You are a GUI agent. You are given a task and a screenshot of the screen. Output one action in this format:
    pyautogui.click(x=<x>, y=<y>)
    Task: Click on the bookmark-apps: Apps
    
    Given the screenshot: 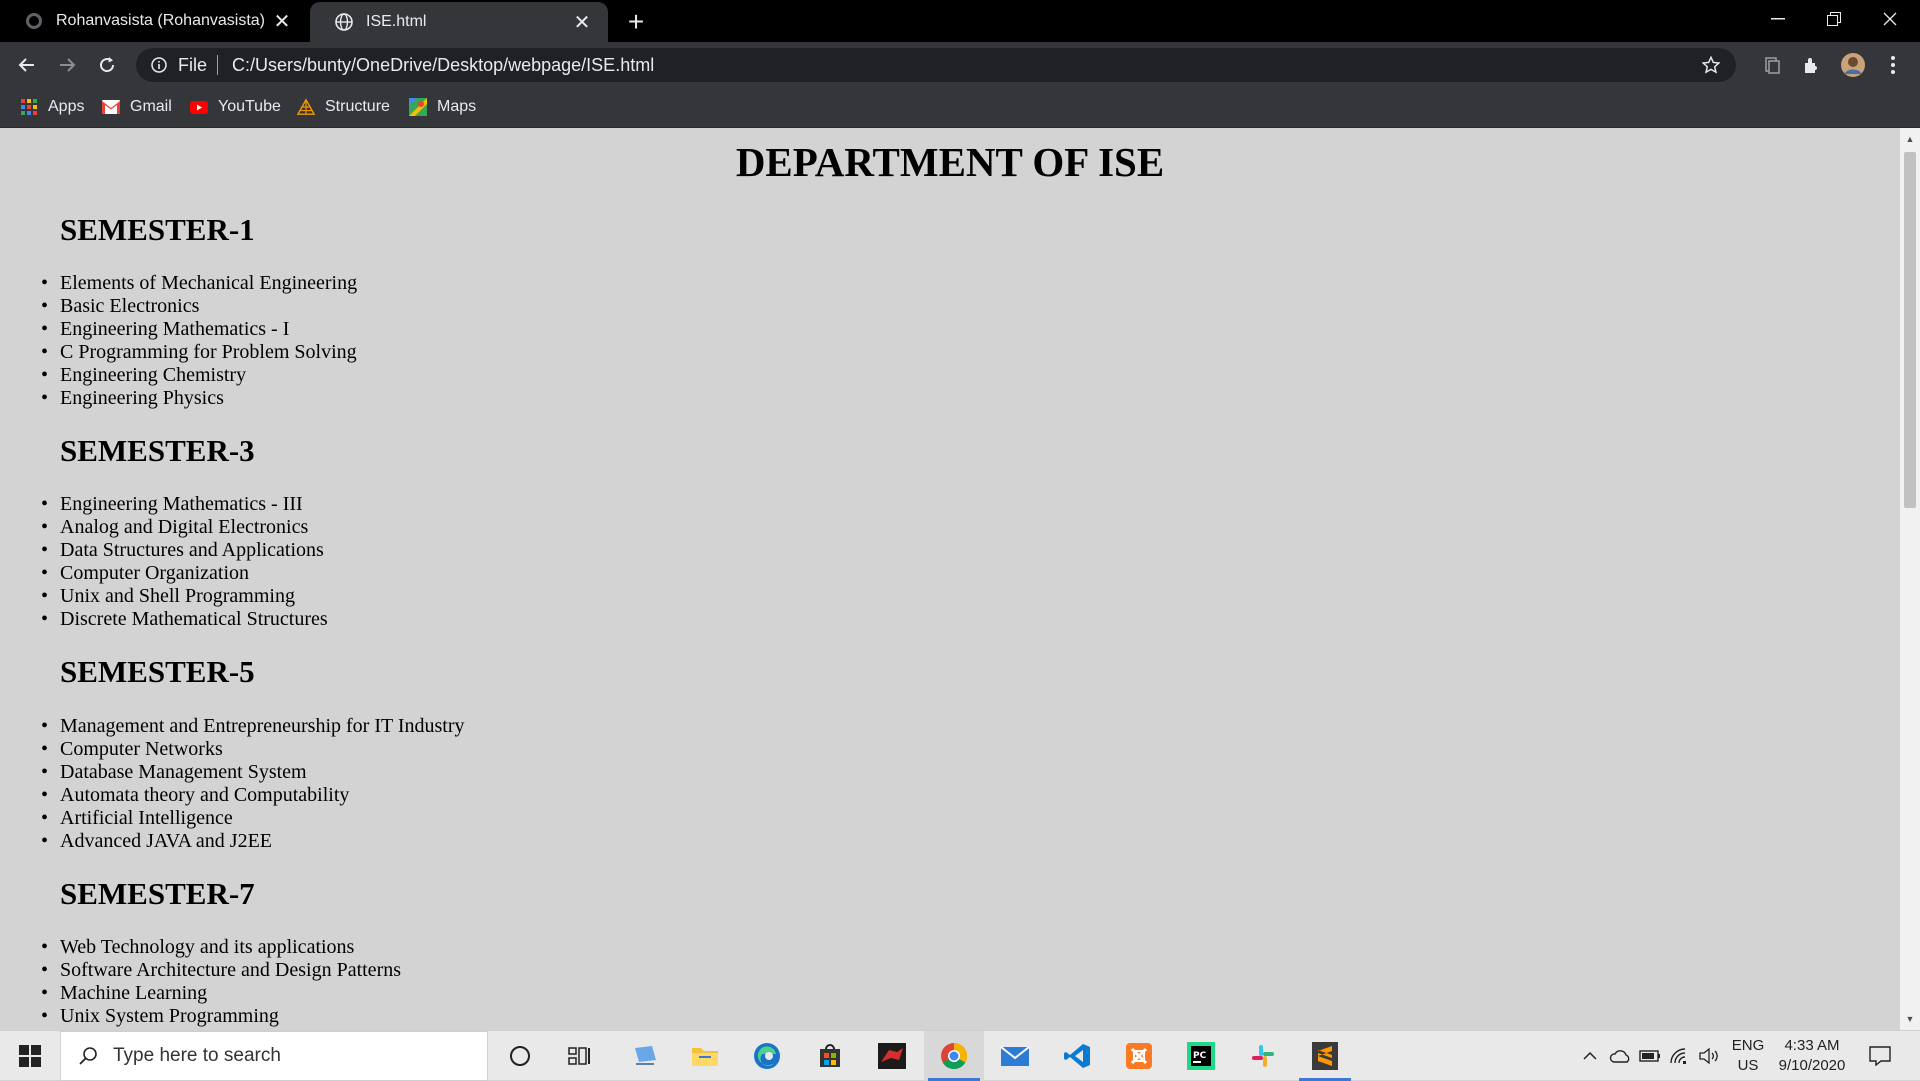 What is the action you would take?
    pyautogui.click(x=52, y=107)
    